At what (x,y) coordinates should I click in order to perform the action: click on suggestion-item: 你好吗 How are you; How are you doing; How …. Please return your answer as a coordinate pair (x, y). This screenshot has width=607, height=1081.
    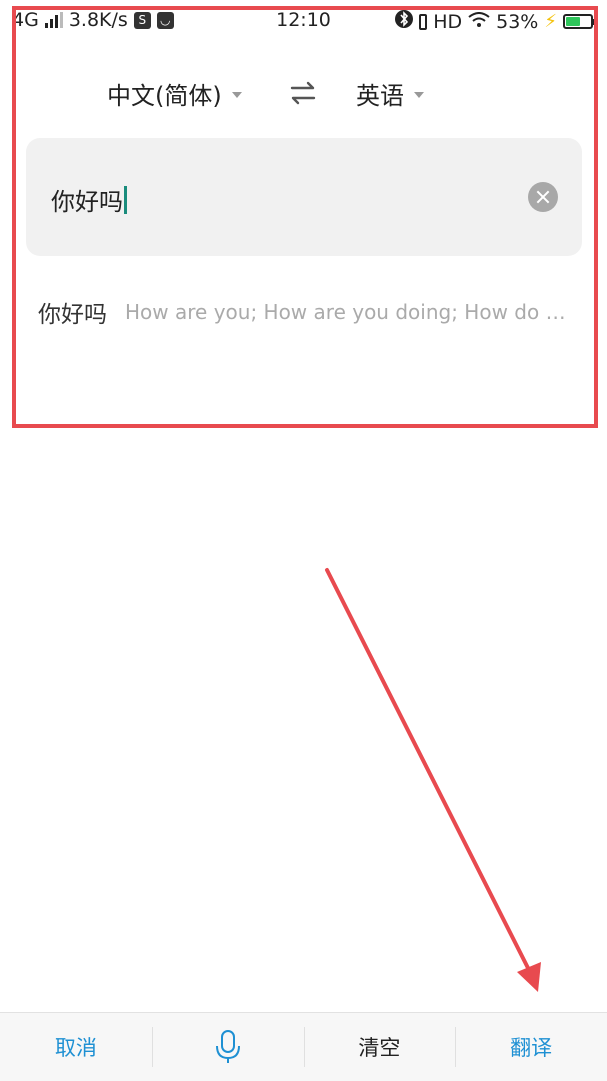
    Looking at the image, I should click on (304, 312).